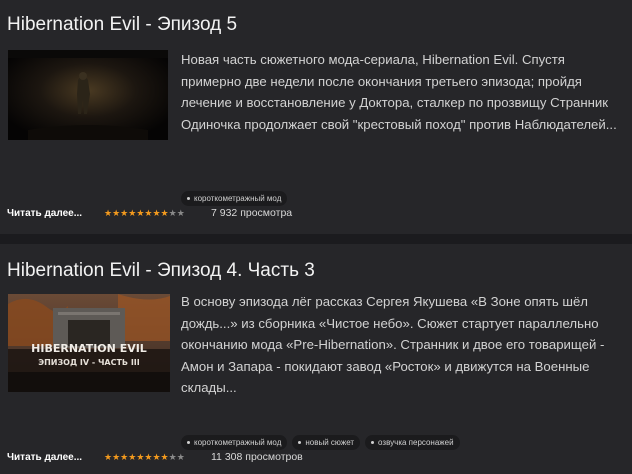 The height and width of the screenshot is (474, 632). I want to click on tag-list: короткометражный мод, so click(234, 198).